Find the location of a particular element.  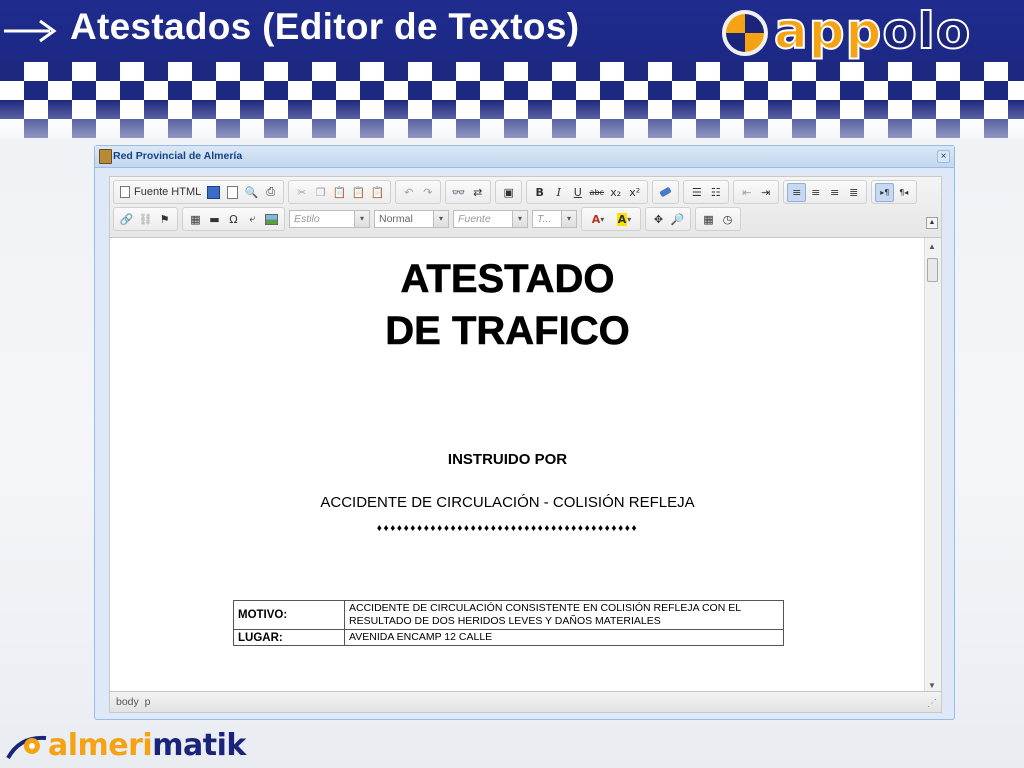

font-size-dropdown: T... ▾ is located at coordinates (554, 219).